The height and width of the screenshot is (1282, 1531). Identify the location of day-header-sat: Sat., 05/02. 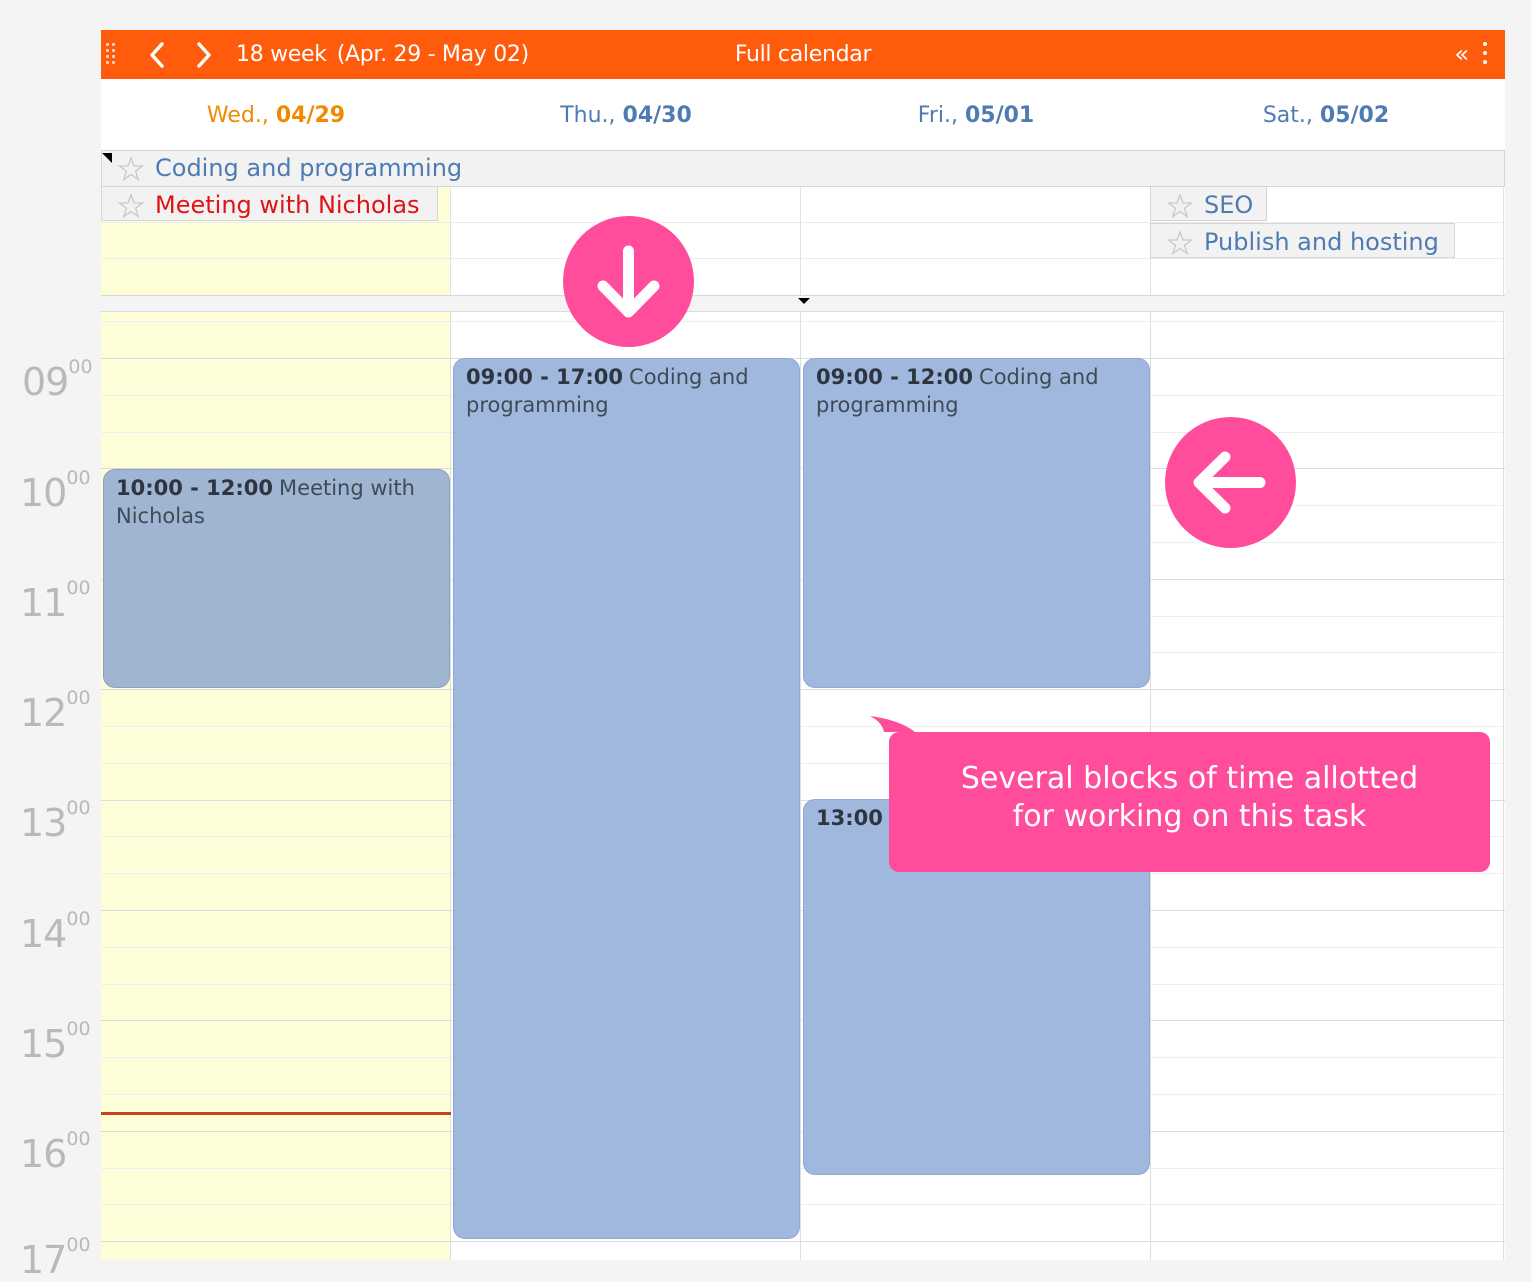
(1326, 115).